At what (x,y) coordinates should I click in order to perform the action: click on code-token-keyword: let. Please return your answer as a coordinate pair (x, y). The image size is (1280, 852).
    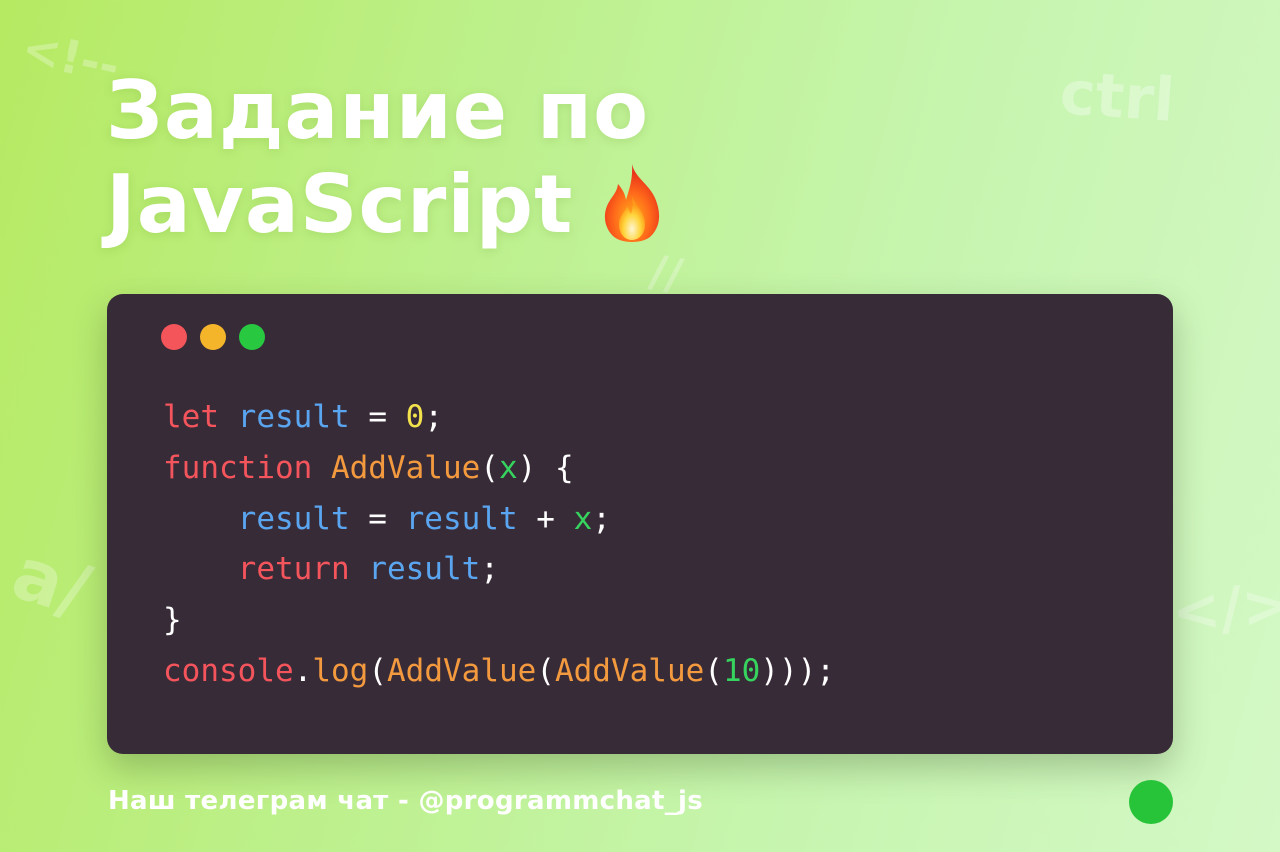
    Looking at the image, I should click on (191, 417).